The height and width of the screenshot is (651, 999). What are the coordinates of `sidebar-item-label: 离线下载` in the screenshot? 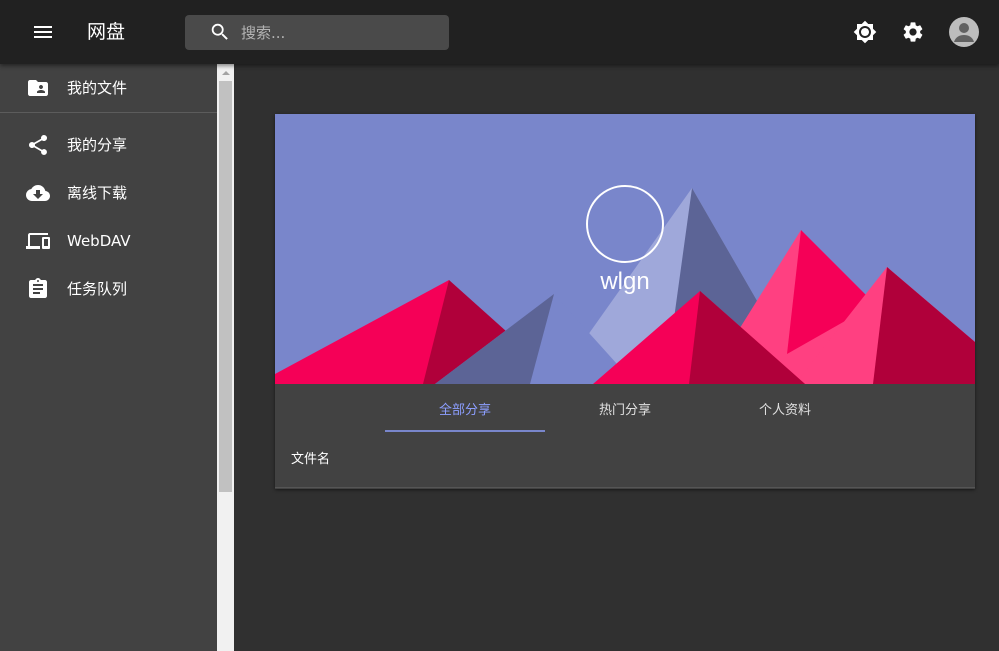 It's located at (97, 193).